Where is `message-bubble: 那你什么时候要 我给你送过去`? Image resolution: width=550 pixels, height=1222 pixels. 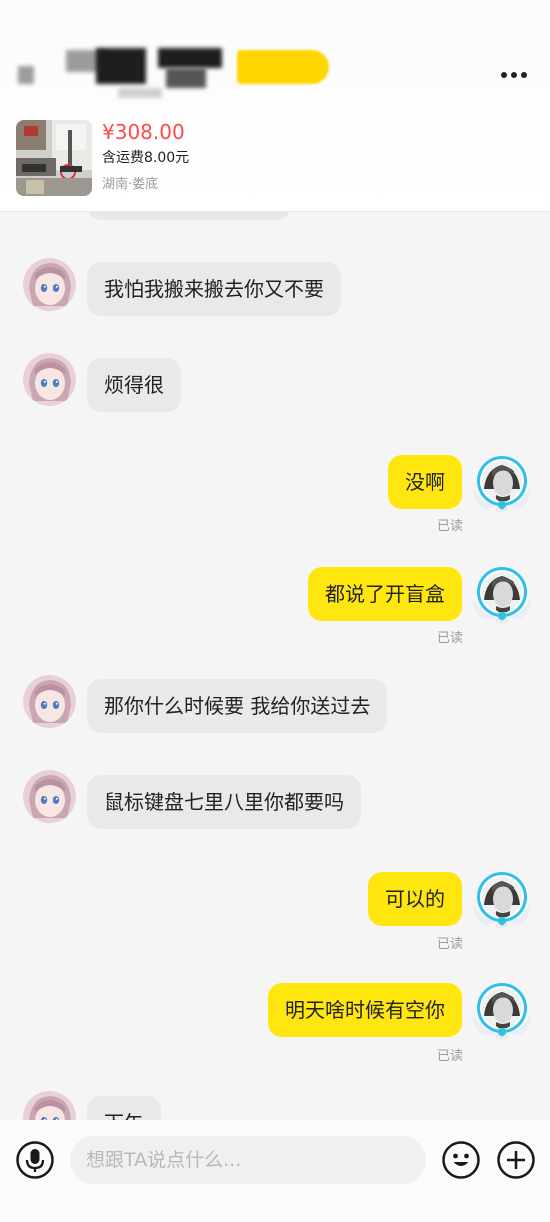 message-bubble: 那你什么时候要 我给你送过去 is located at coordinates (237, 706).